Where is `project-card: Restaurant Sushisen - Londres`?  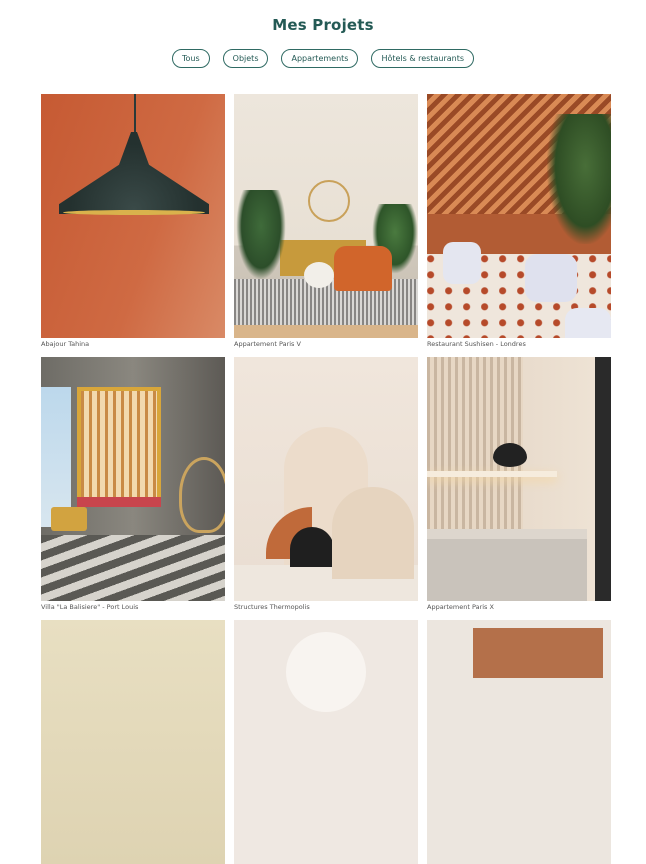 project-card: Restaurant Sushisen - Londres is located at coordinates (519, 221).